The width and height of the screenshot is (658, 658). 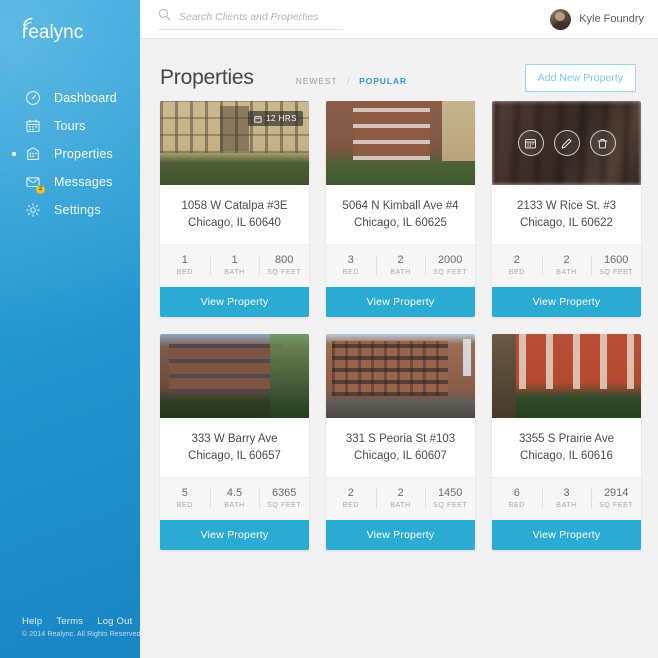 What do you see at coordinates (517, 498) in the screenshot?
I see `stat-bed: 6 BED` at bounding box center [517, 498].